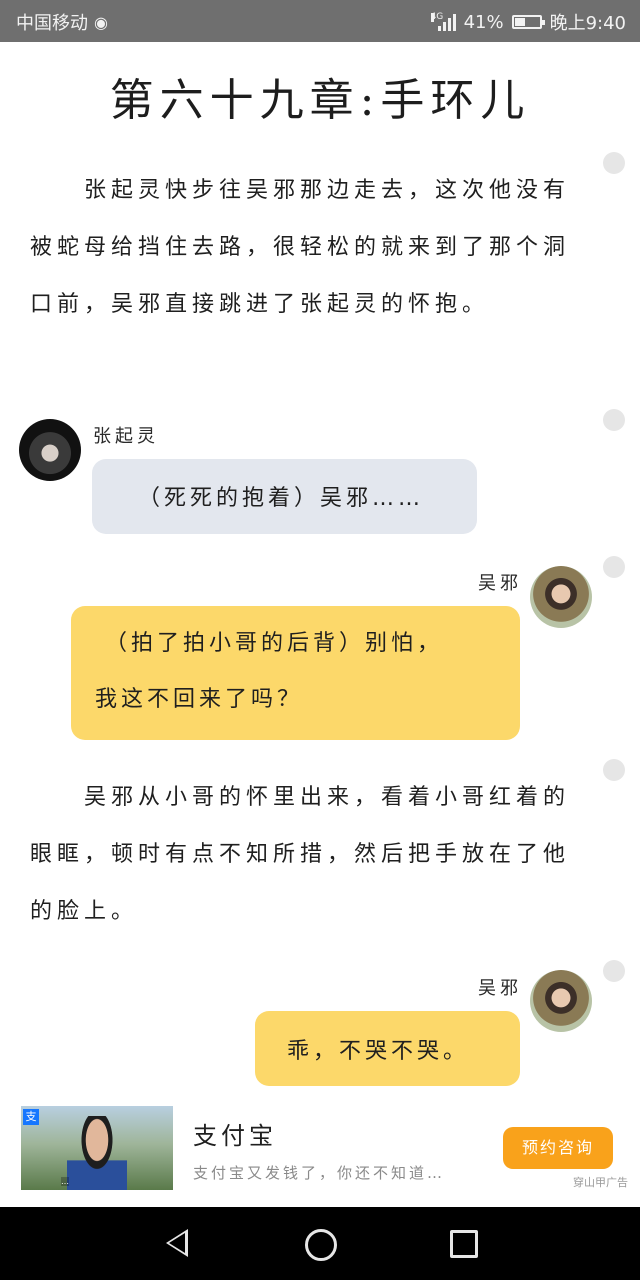  Describe the element at coordinates (31, 1117) in the screenshot. I see `alipay-logo-icon: 支` at that location.